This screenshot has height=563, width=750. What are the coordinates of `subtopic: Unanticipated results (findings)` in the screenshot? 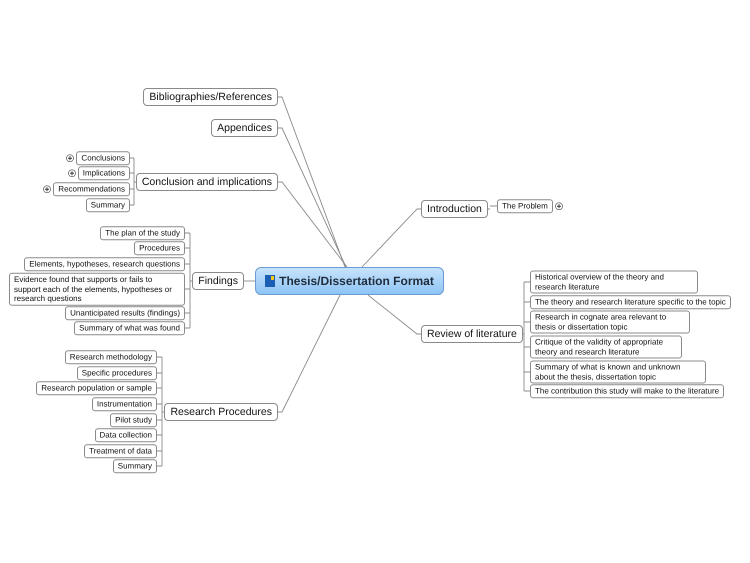 It's located at (125, 313).